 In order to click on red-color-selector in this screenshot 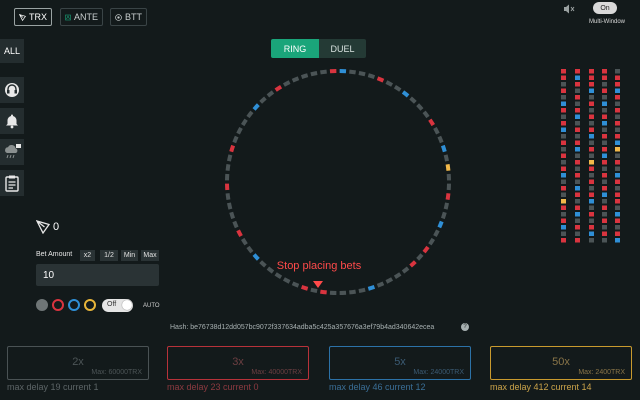, I will do `click(58, 305)`.